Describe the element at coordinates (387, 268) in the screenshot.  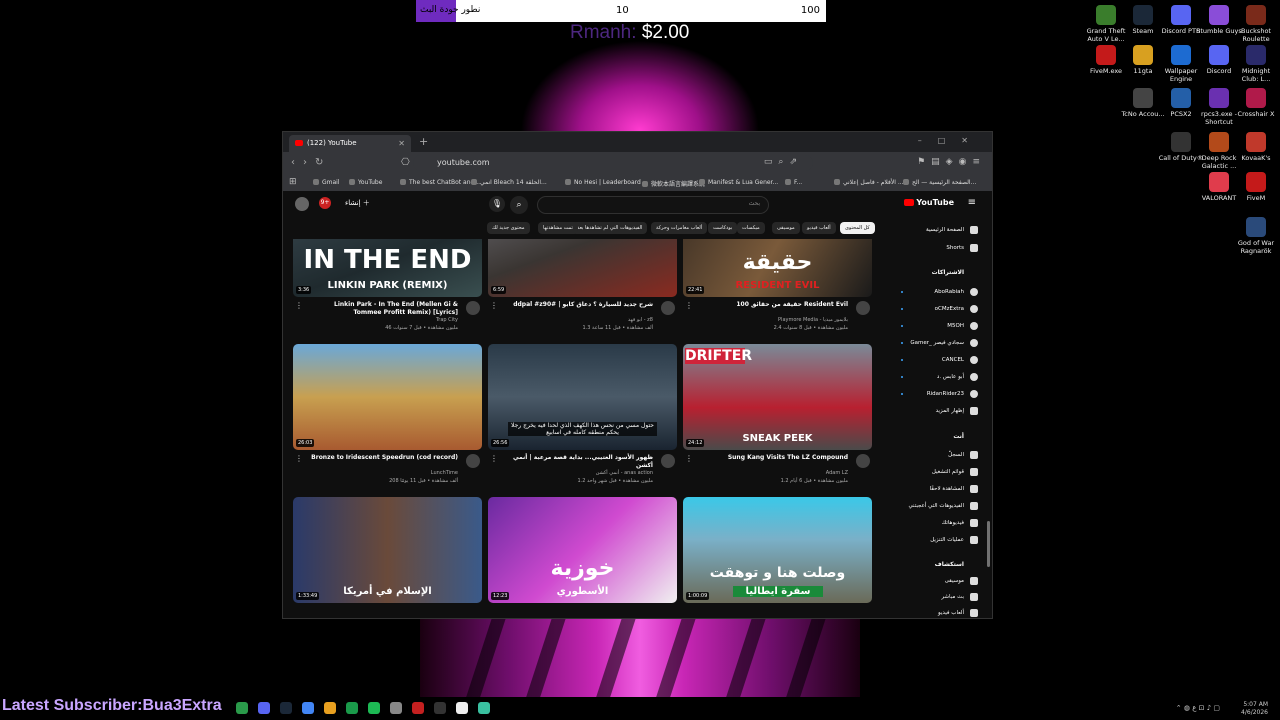
I see `video-thumbnail: IN THE END LINKIN PARK (REMIX) 3:36` at that location.